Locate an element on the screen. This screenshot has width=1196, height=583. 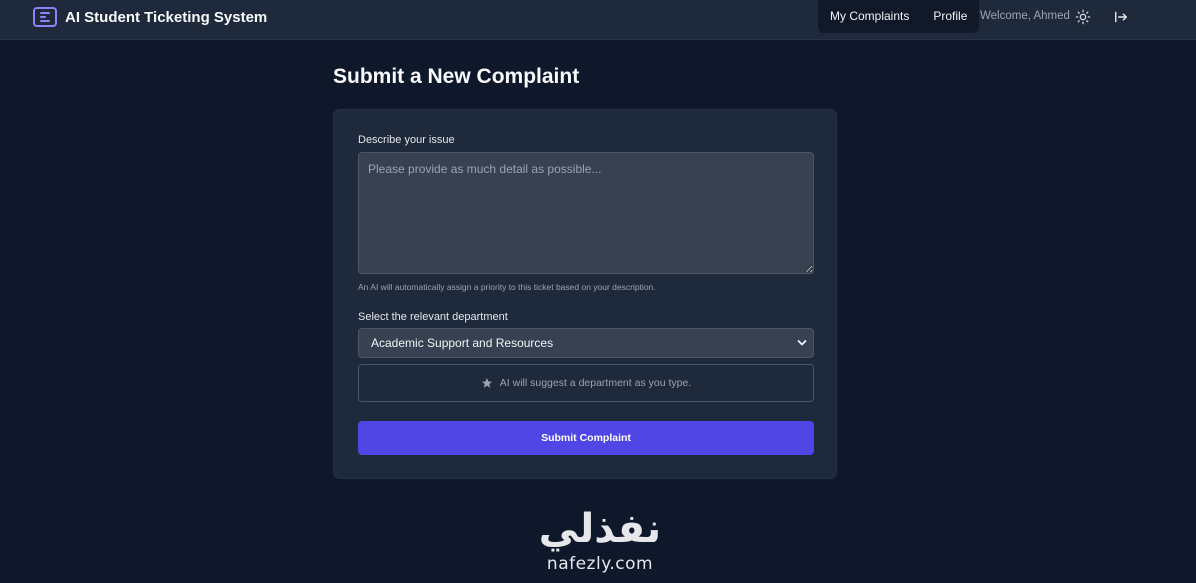
watermark-latin: nafezly.com is located at coordinates (600, 564).